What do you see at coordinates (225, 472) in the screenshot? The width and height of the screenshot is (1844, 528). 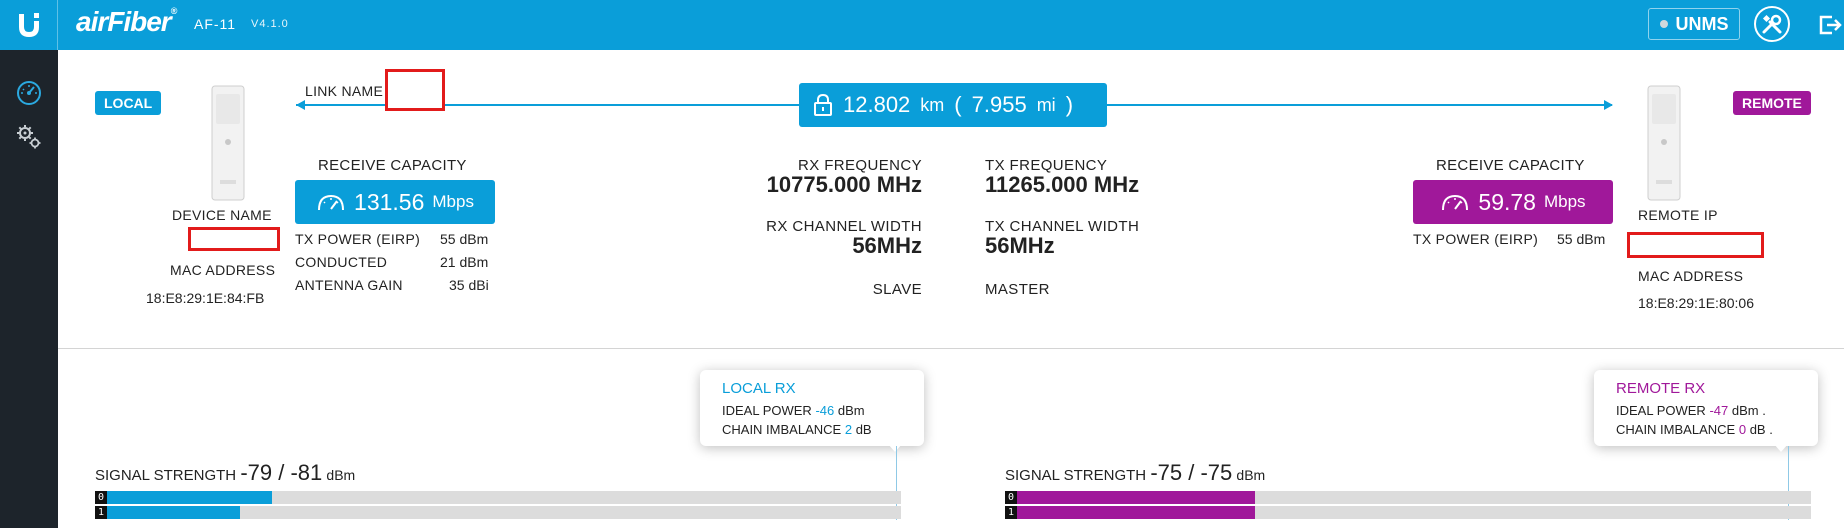 I see `local-signal-strength: SIGNAL STRENGTH -79 / -81 dBm` at bounding box center [225, 472].